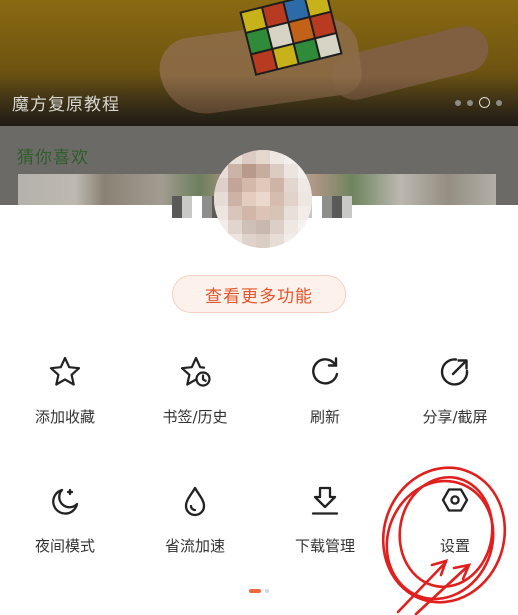 The image size is (518, 615). I want to click on banner-title: 魔方复原教程, so click(66, 105).